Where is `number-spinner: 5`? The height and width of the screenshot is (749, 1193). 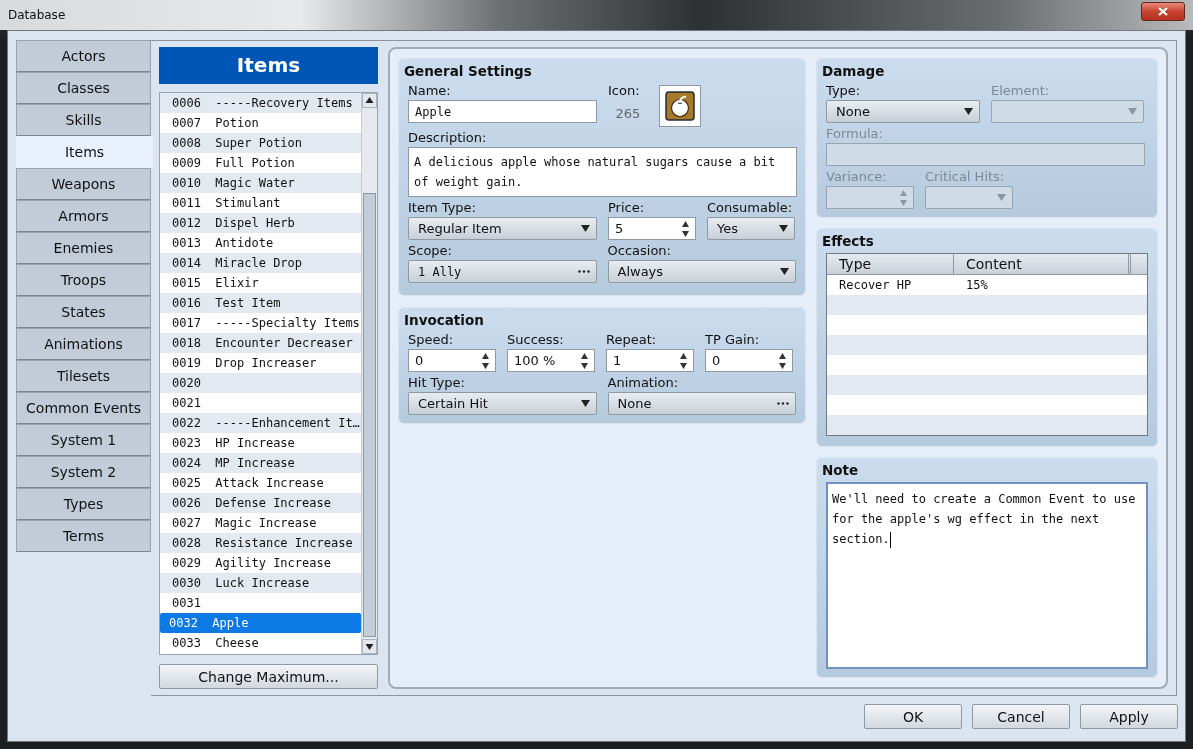 number-spinner: 5 is located at coordinates (652, 228).